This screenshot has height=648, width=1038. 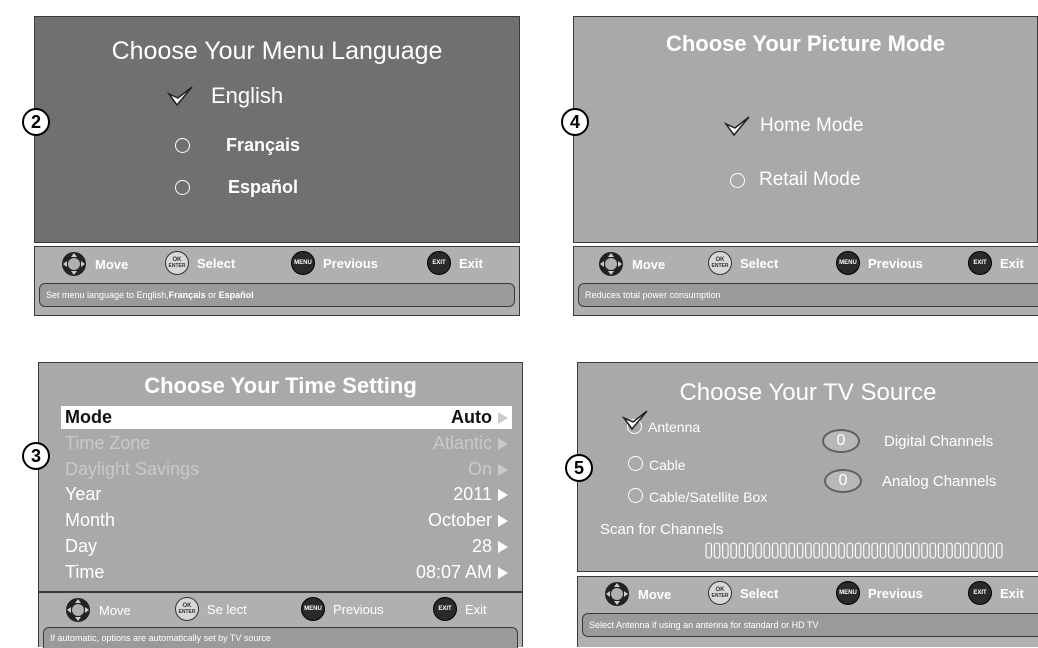 I want to click on option-english: English, so click(x=225, y=96).